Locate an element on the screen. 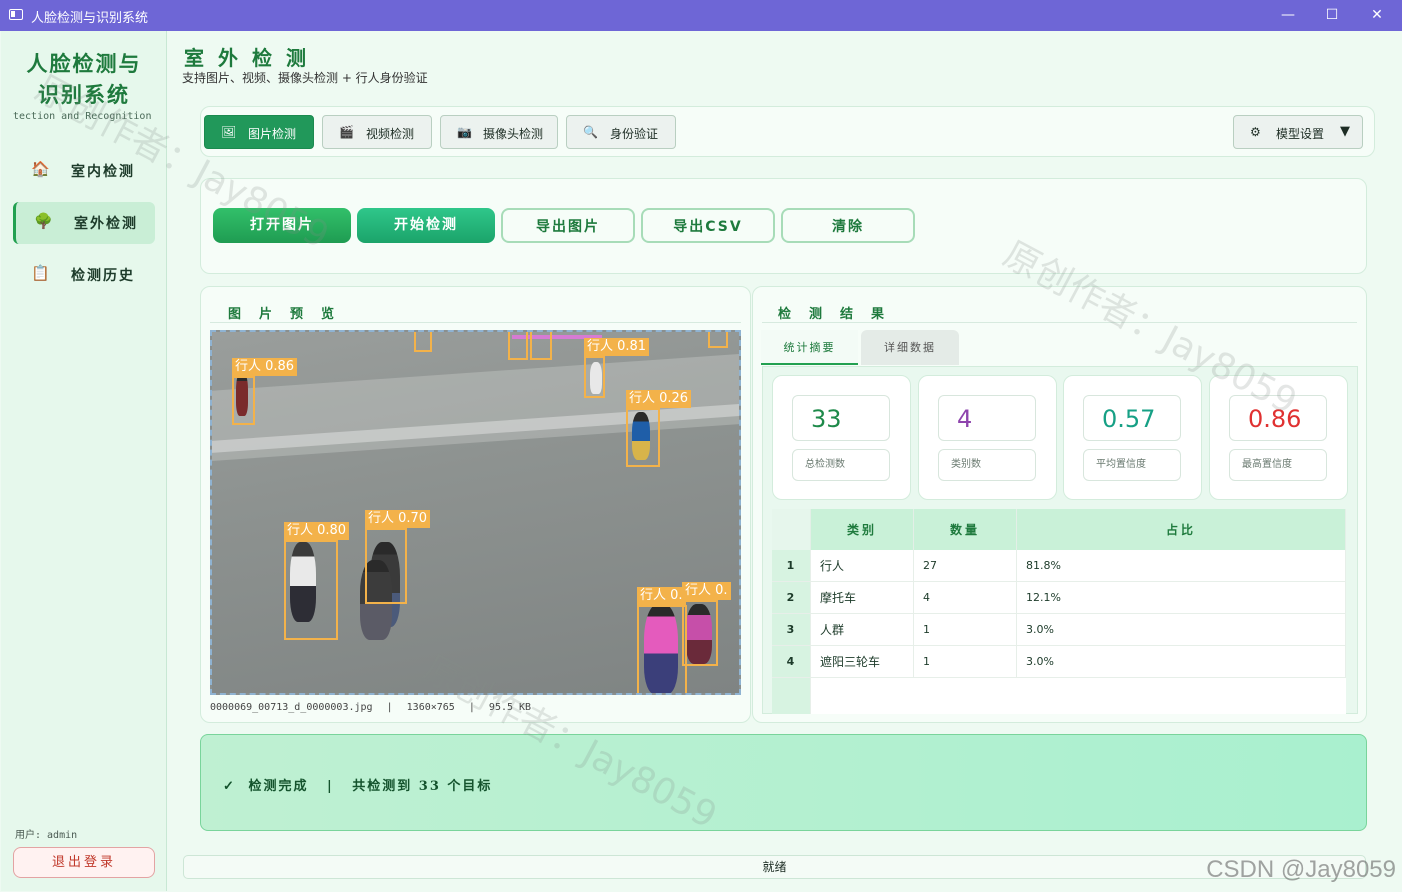  sidebar-item-history: 📋 检测历史 is located at coordinates (84, 275).